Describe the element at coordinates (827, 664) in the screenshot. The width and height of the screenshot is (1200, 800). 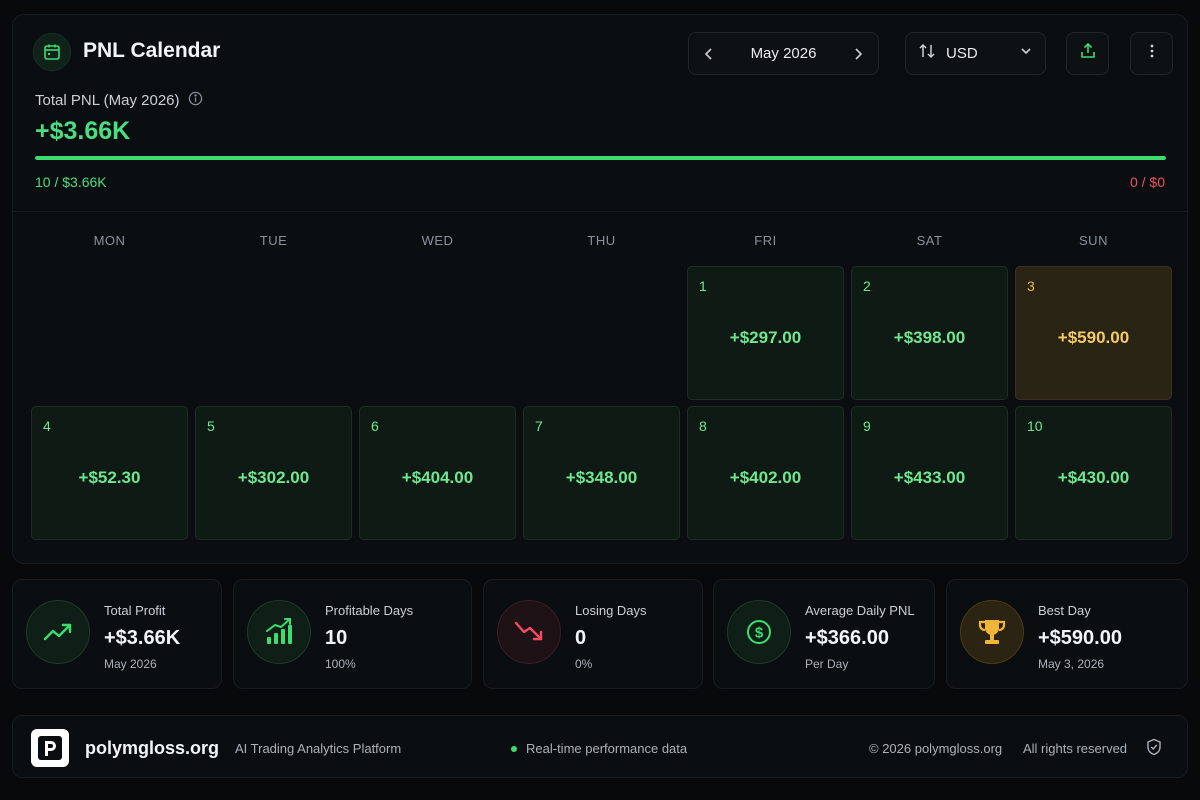
I see `stat-subtext: Per Day` at that location.